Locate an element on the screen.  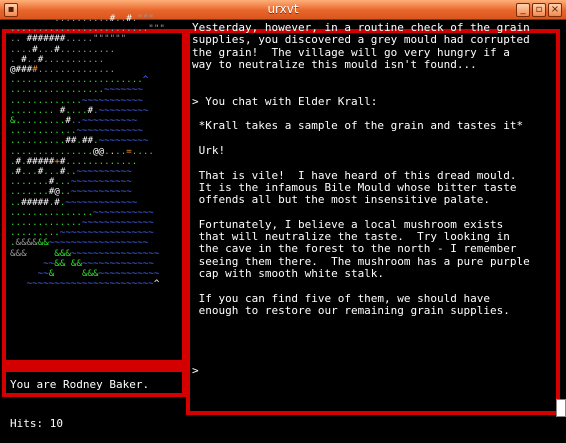
message-line: > You chat with Elder Krall: is located at coordinates (285, 101).